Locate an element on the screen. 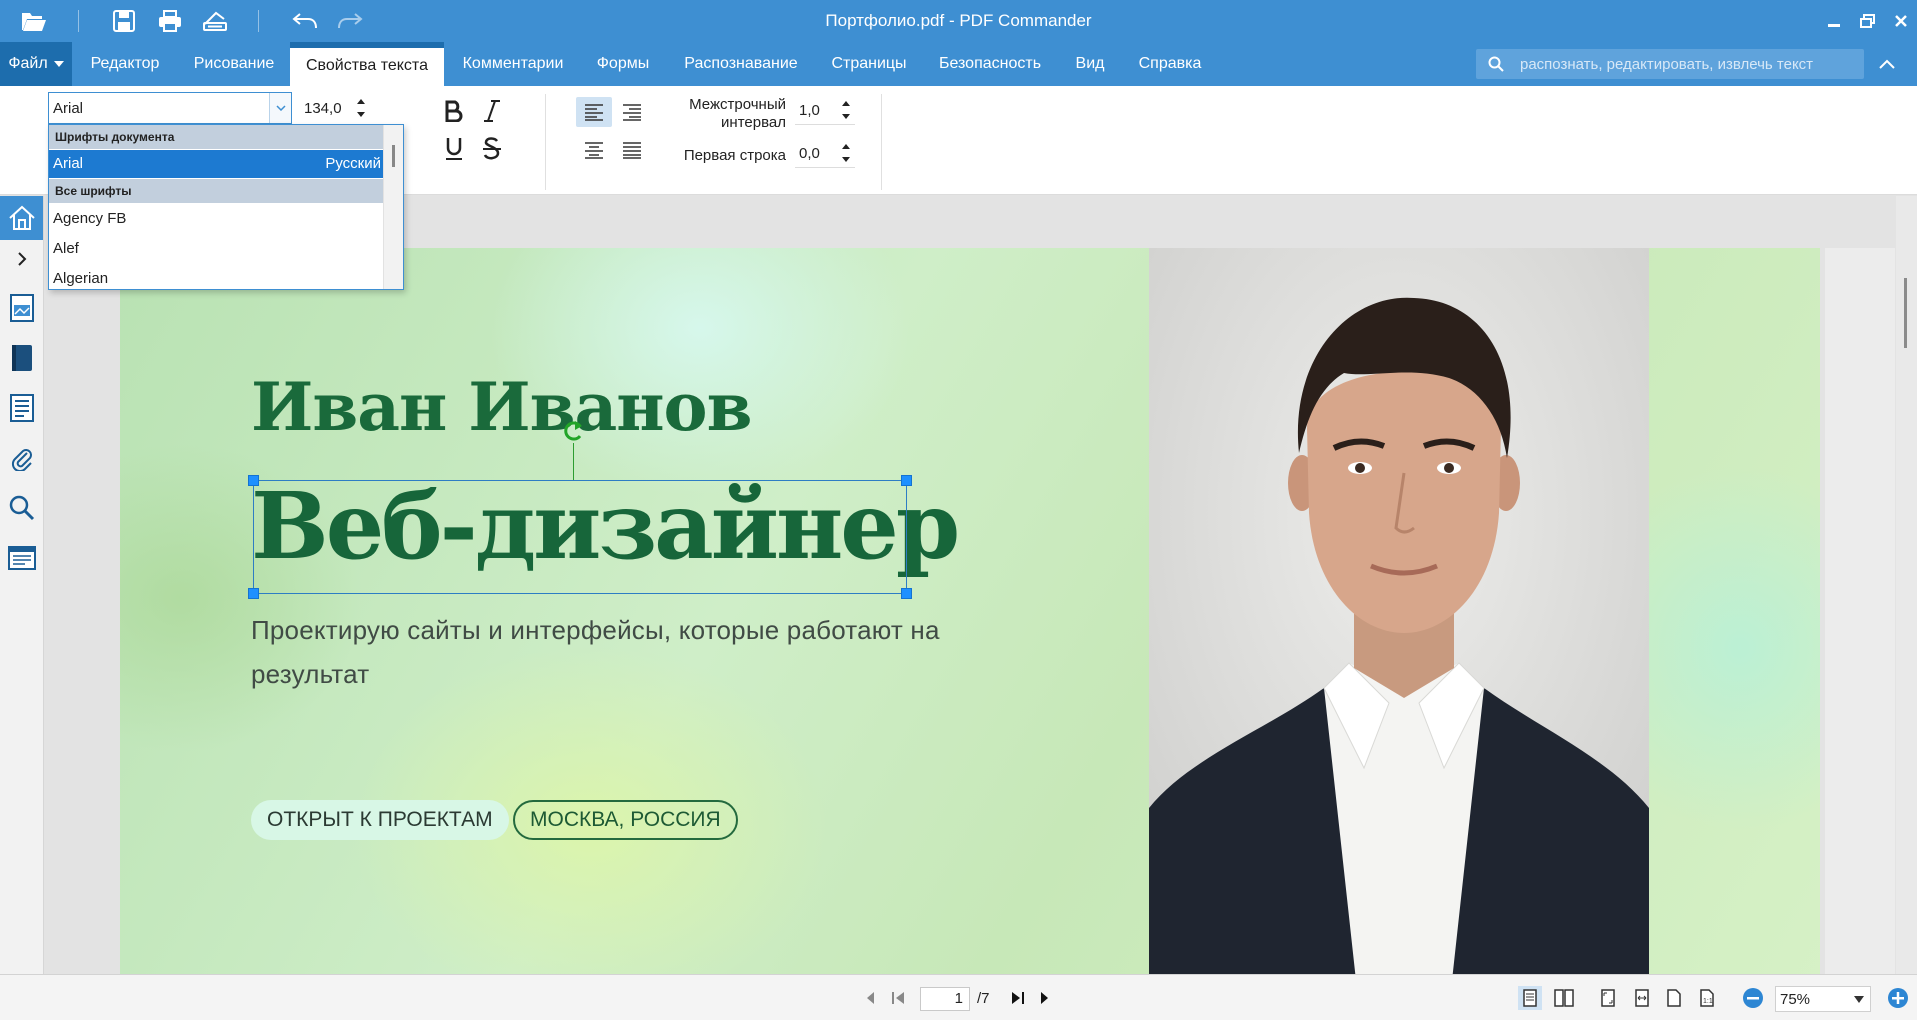 This screenshot has height=1020, width=1917. current-page-input: 1 is located at coordinates (945, 999).